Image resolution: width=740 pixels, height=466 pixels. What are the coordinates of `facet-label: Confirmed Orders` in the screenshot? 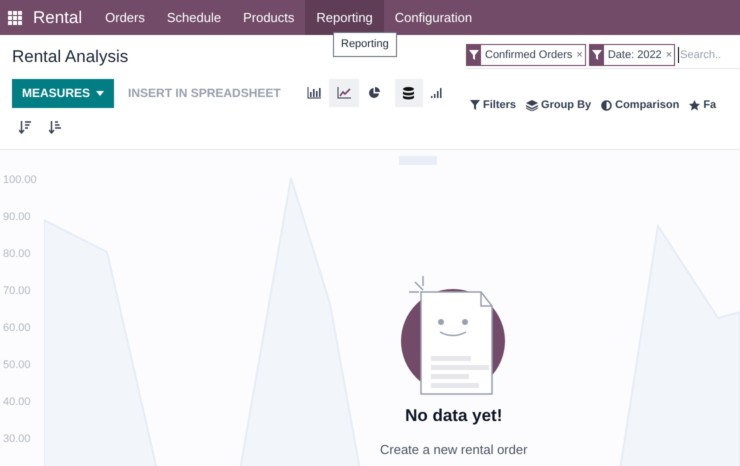 It's located at (529, 55).